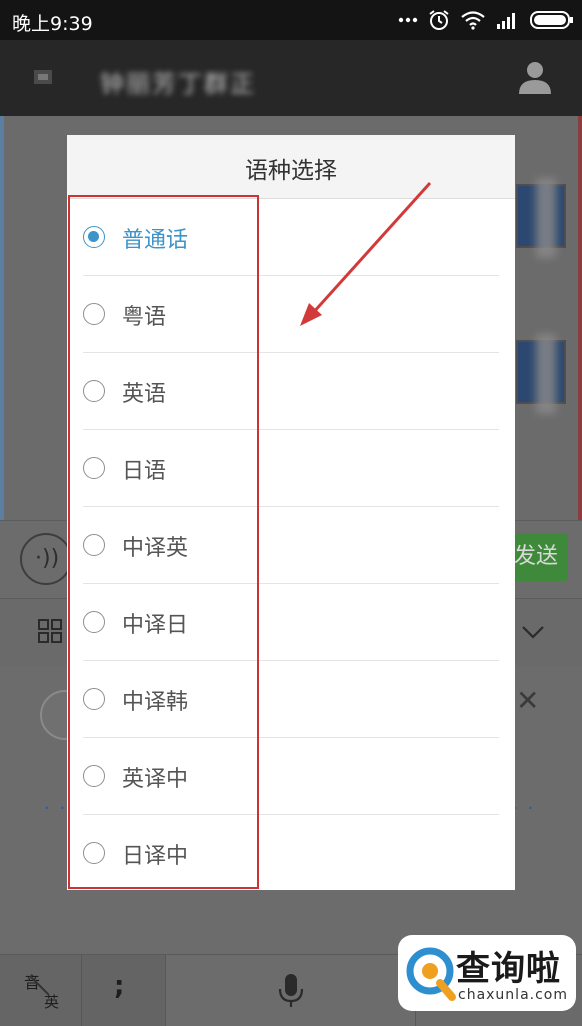 The image size is (582, 1026). What do you see at coordinates (144, 317) in the screenshot?
I see `option-label: 粤语` at bounding box center [144, 317].